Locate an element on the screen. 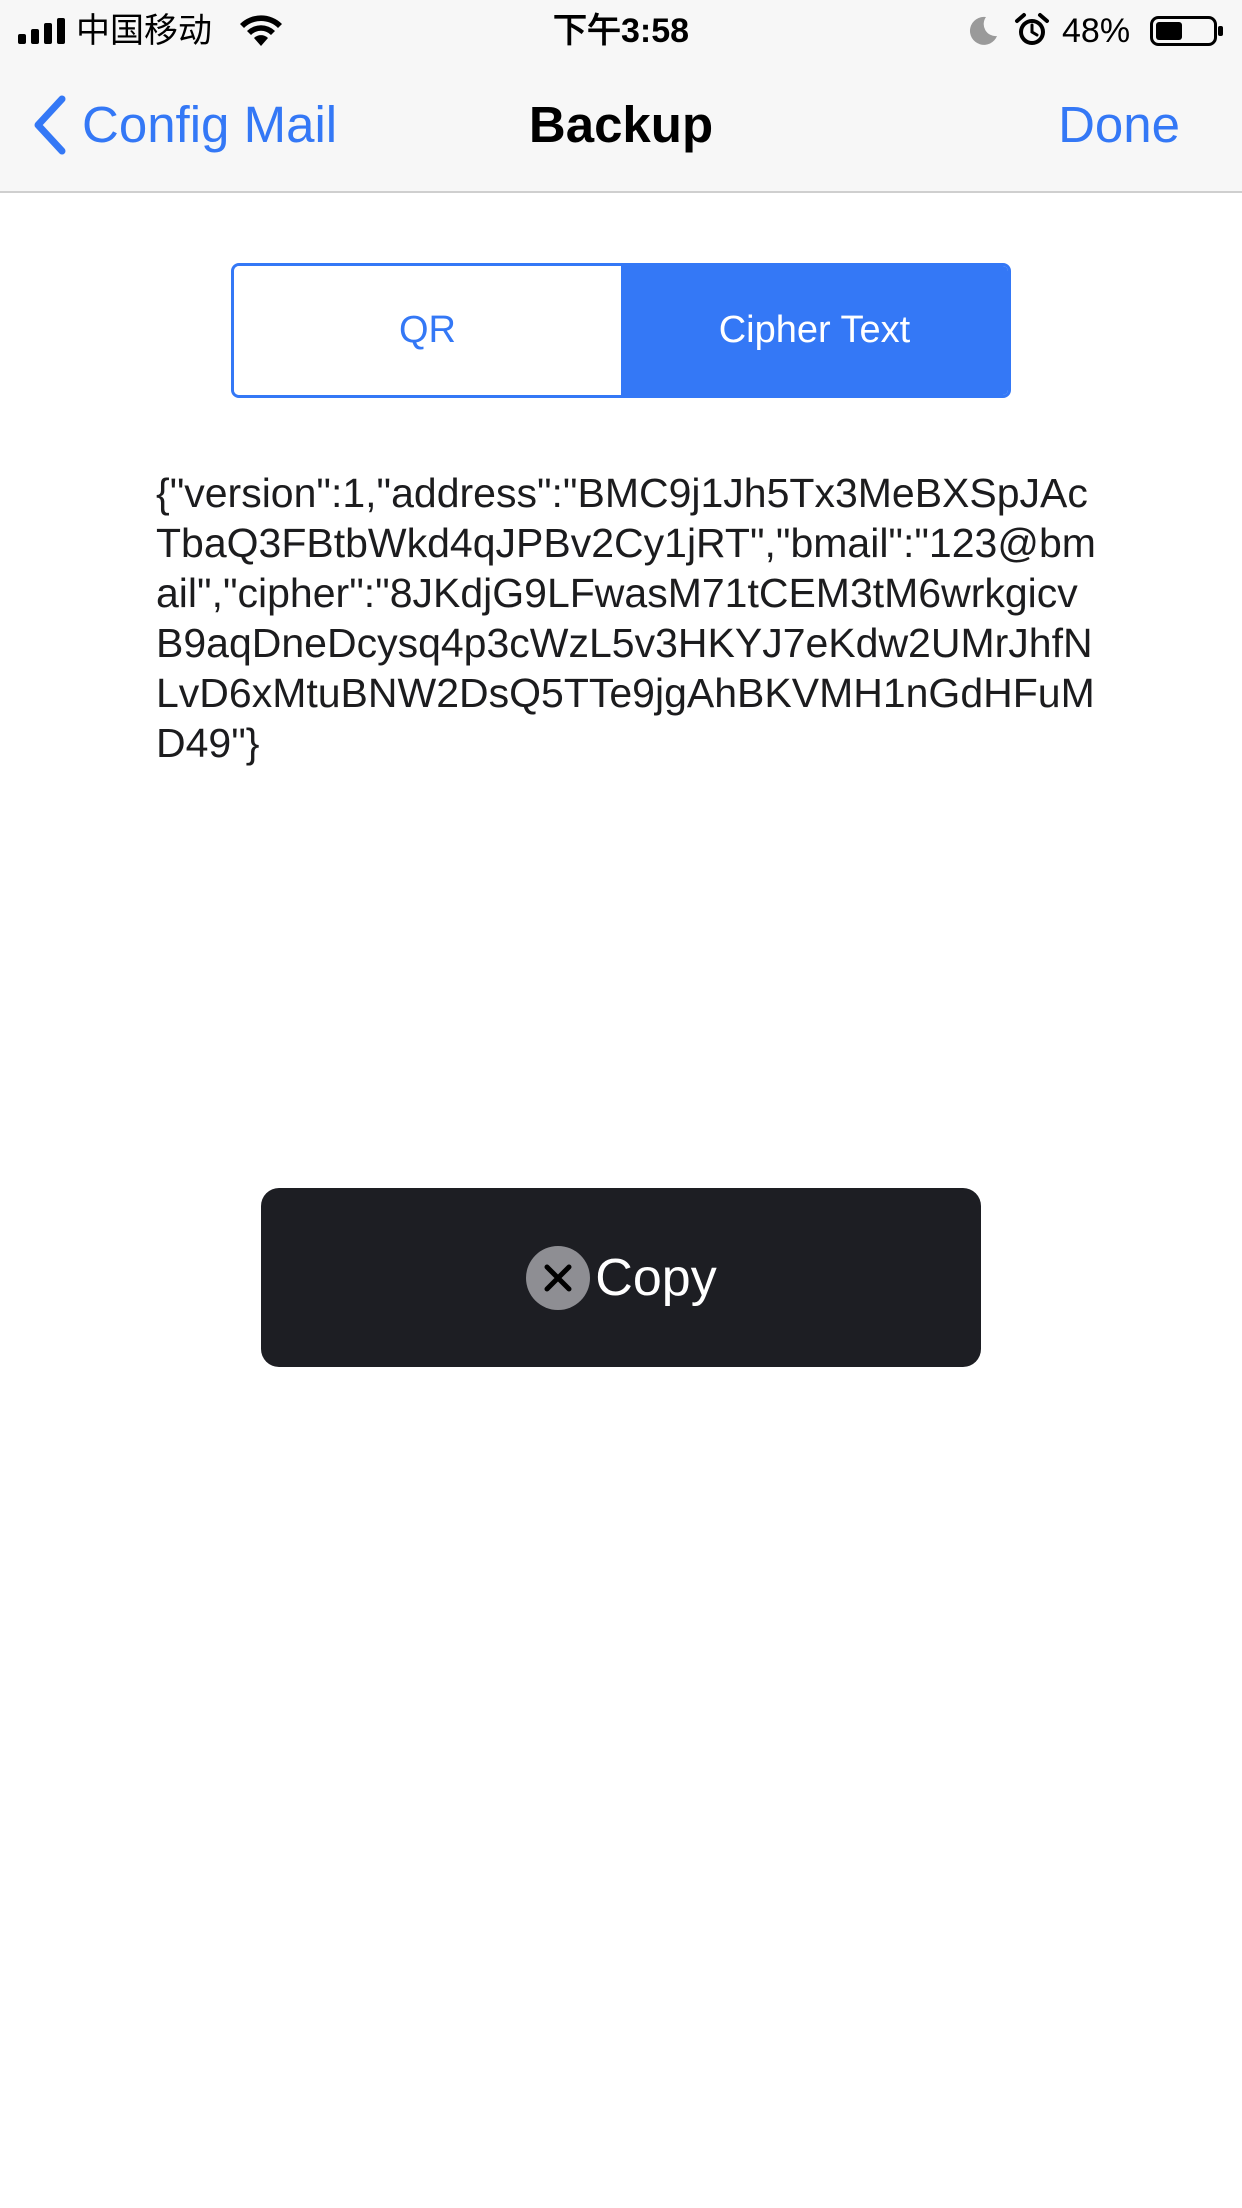 Image resolution: width=1242 pixels, height=2208 pixels. battery-percent: 48% is located at coordinates (1096, 31).